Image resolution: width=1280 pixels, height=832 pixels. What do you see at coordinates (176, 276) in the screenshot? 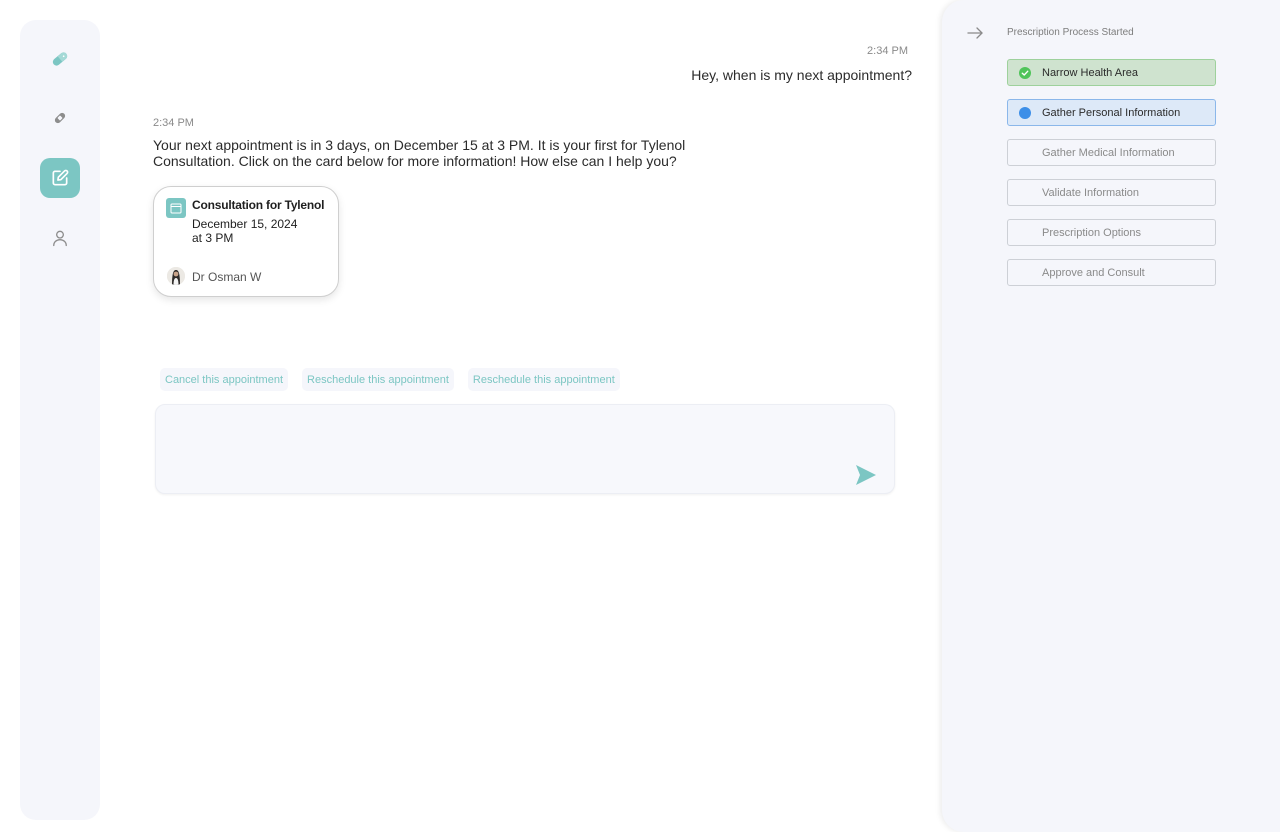
I see `doctor-avatar` at bounding box center [176, 276].